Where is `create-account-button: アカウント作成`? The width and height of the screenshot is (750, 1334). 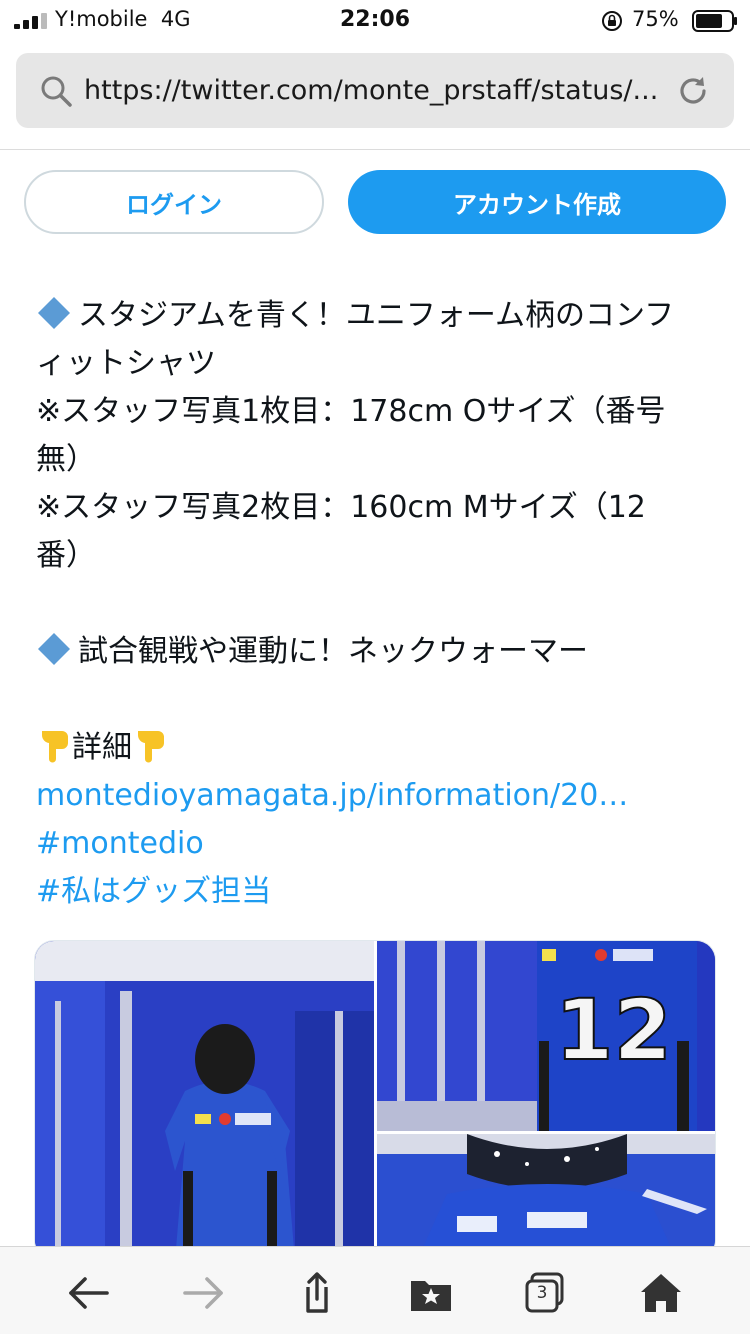
create-account-button: アカウント作成 is located at coordinates (537, 202).